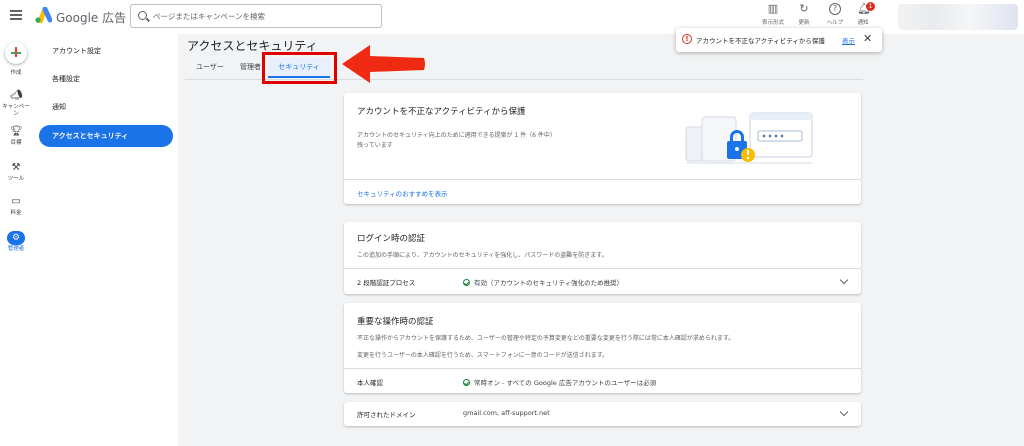 The image size is (1024, 446). Describe the element at coordinates (602, 414) in the screenshot. I see `allowed-domains-card: 許可されたドメイン gmail.com, aff-support.net` at that location.